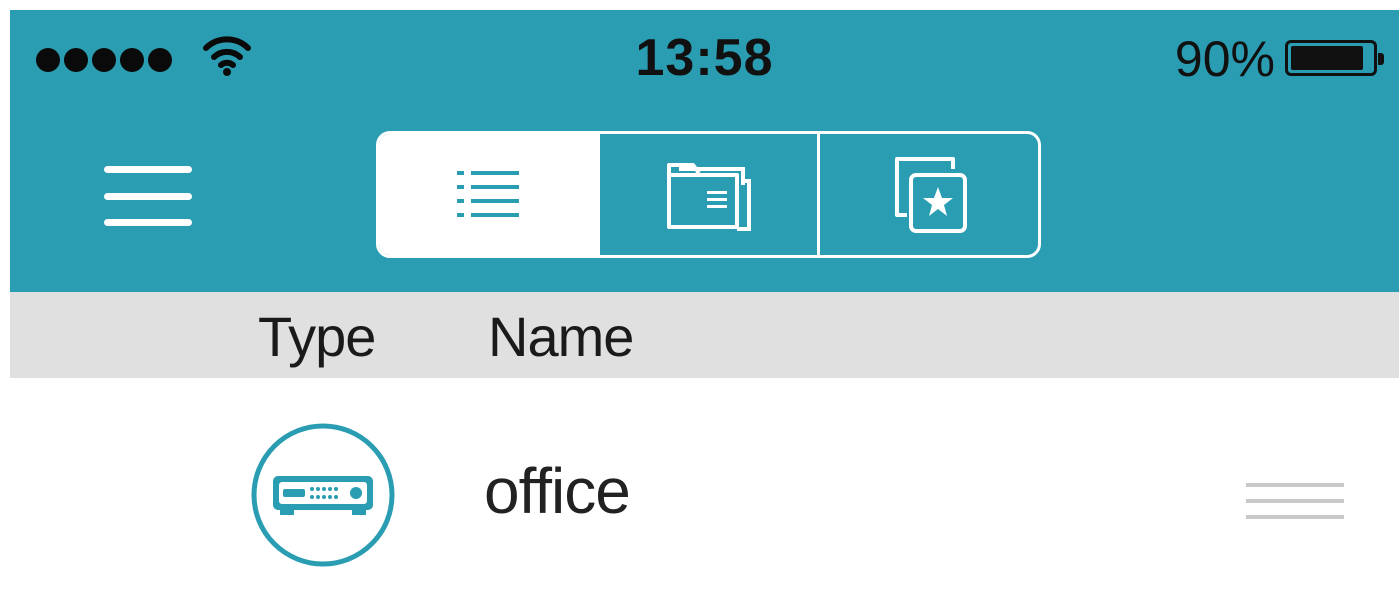  What do you see at coordinates (704, 335) in the screenshot?
I see `column-header: Type Name` at bounding box center [704, 335].